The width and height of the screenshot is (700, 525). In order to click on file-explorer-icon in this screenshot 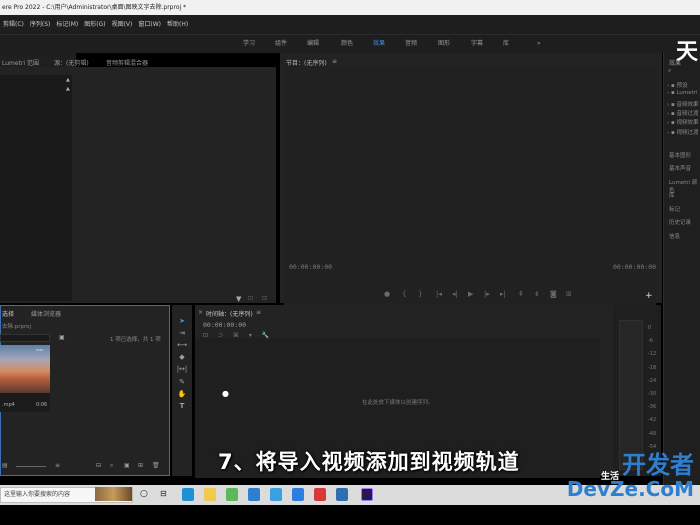, I will do `click(210, 494)`.